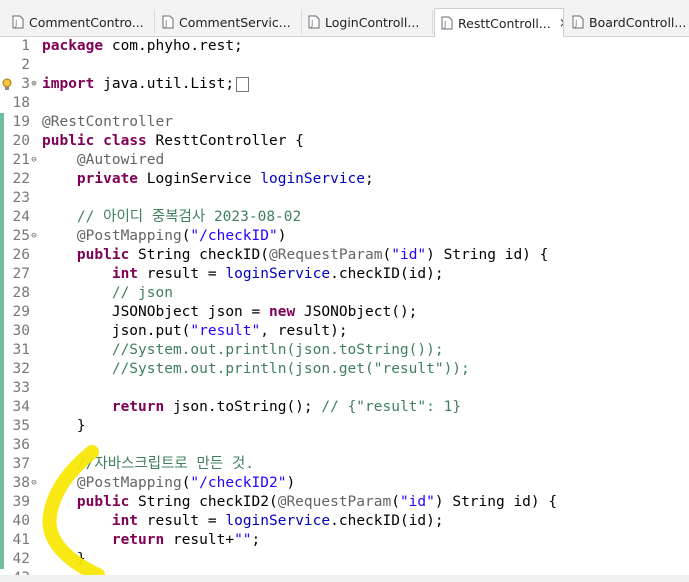 The height and width of the screenshot is (582, 689). What do you see at coordinates (344, 578) in the screenshot?
I see `horizontal-scrollbar` at bounding box center [344, 578].